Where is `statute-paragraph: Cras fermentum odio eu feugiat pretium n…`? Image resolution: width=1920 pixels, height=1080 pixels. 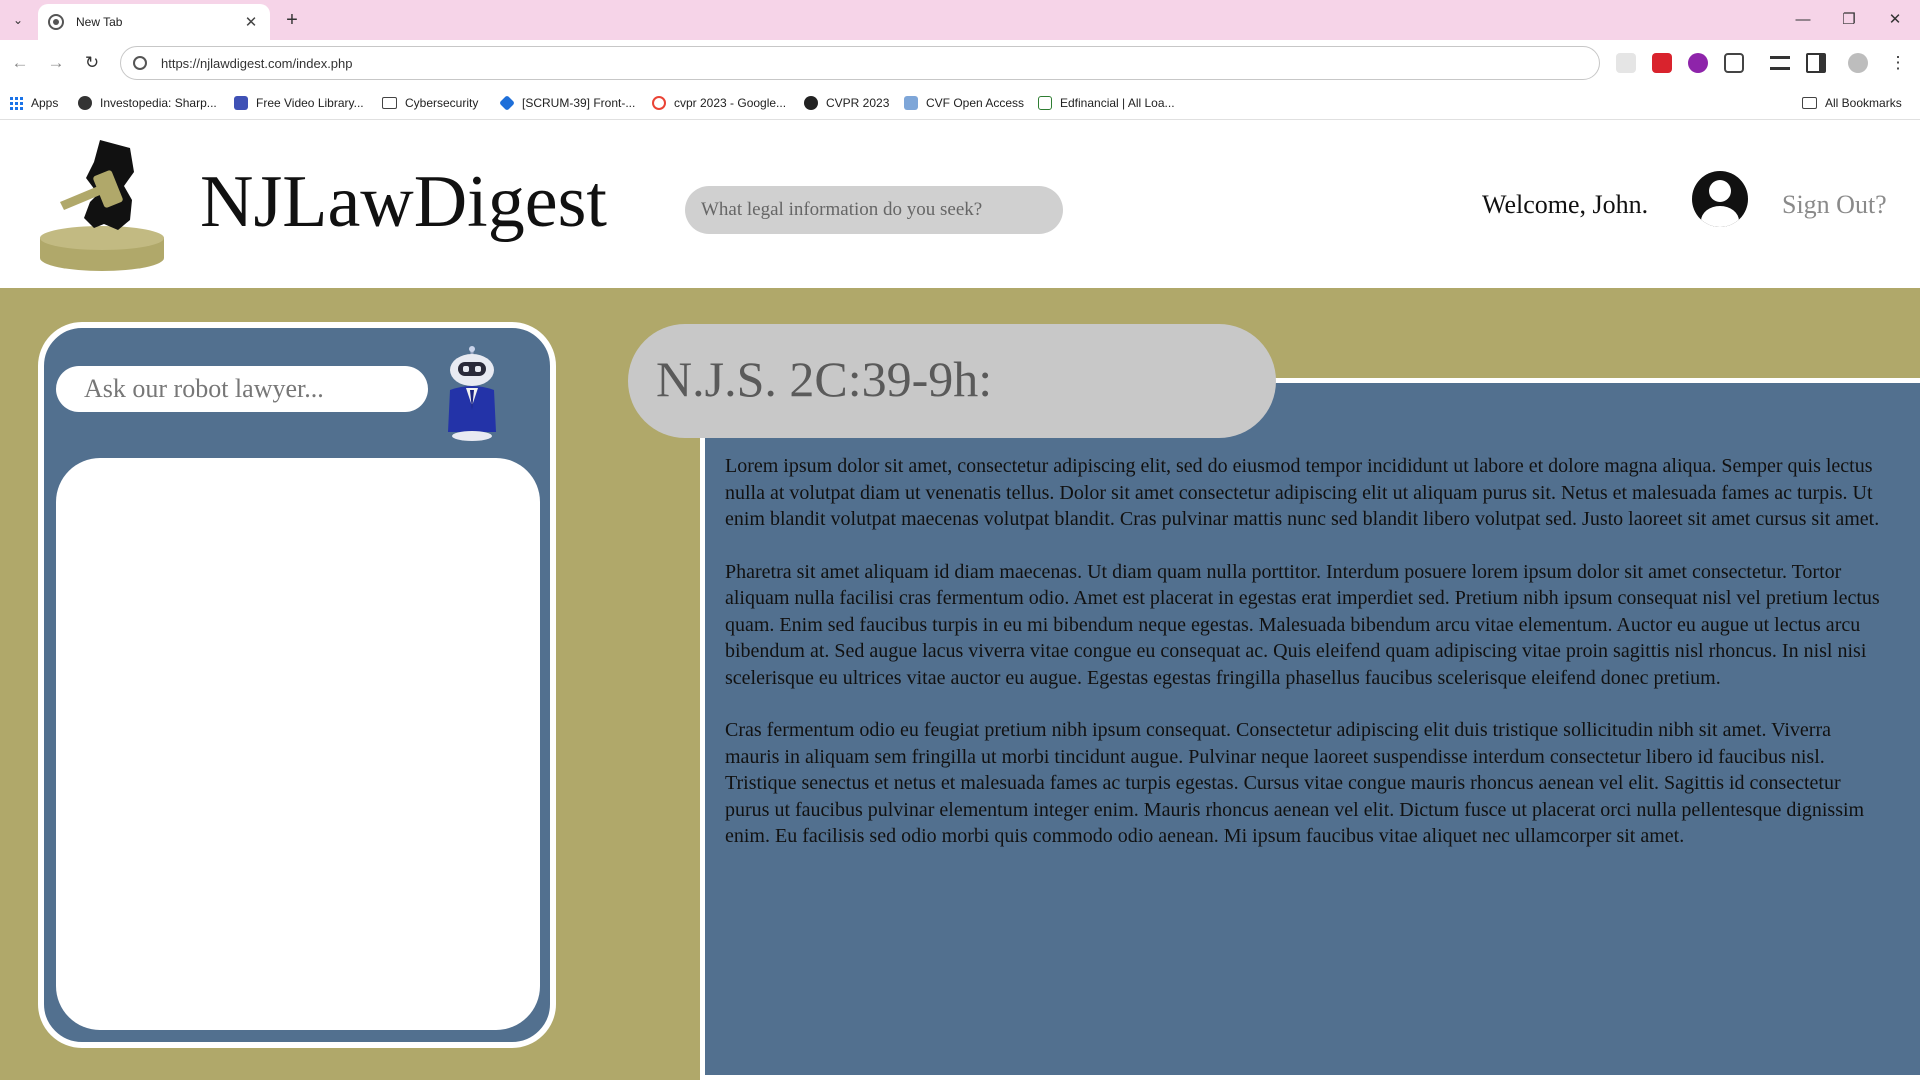 statute-paragraph: Cras fermentum odio eu feugiat pretium n… is located at coordinates (1295, 783).